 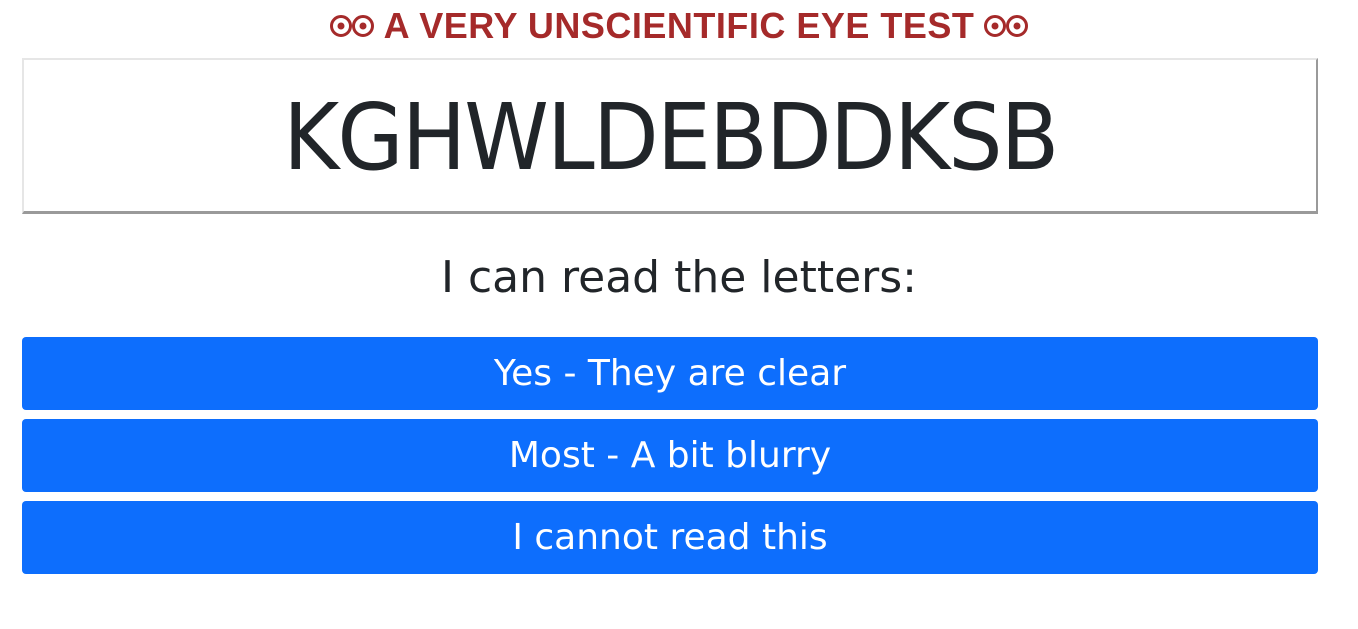 What do you see at coordinates (670, 373) in the screenshot?
I see `yes-clear-button: Yes - They are clear` at bounding box center [670, 373].